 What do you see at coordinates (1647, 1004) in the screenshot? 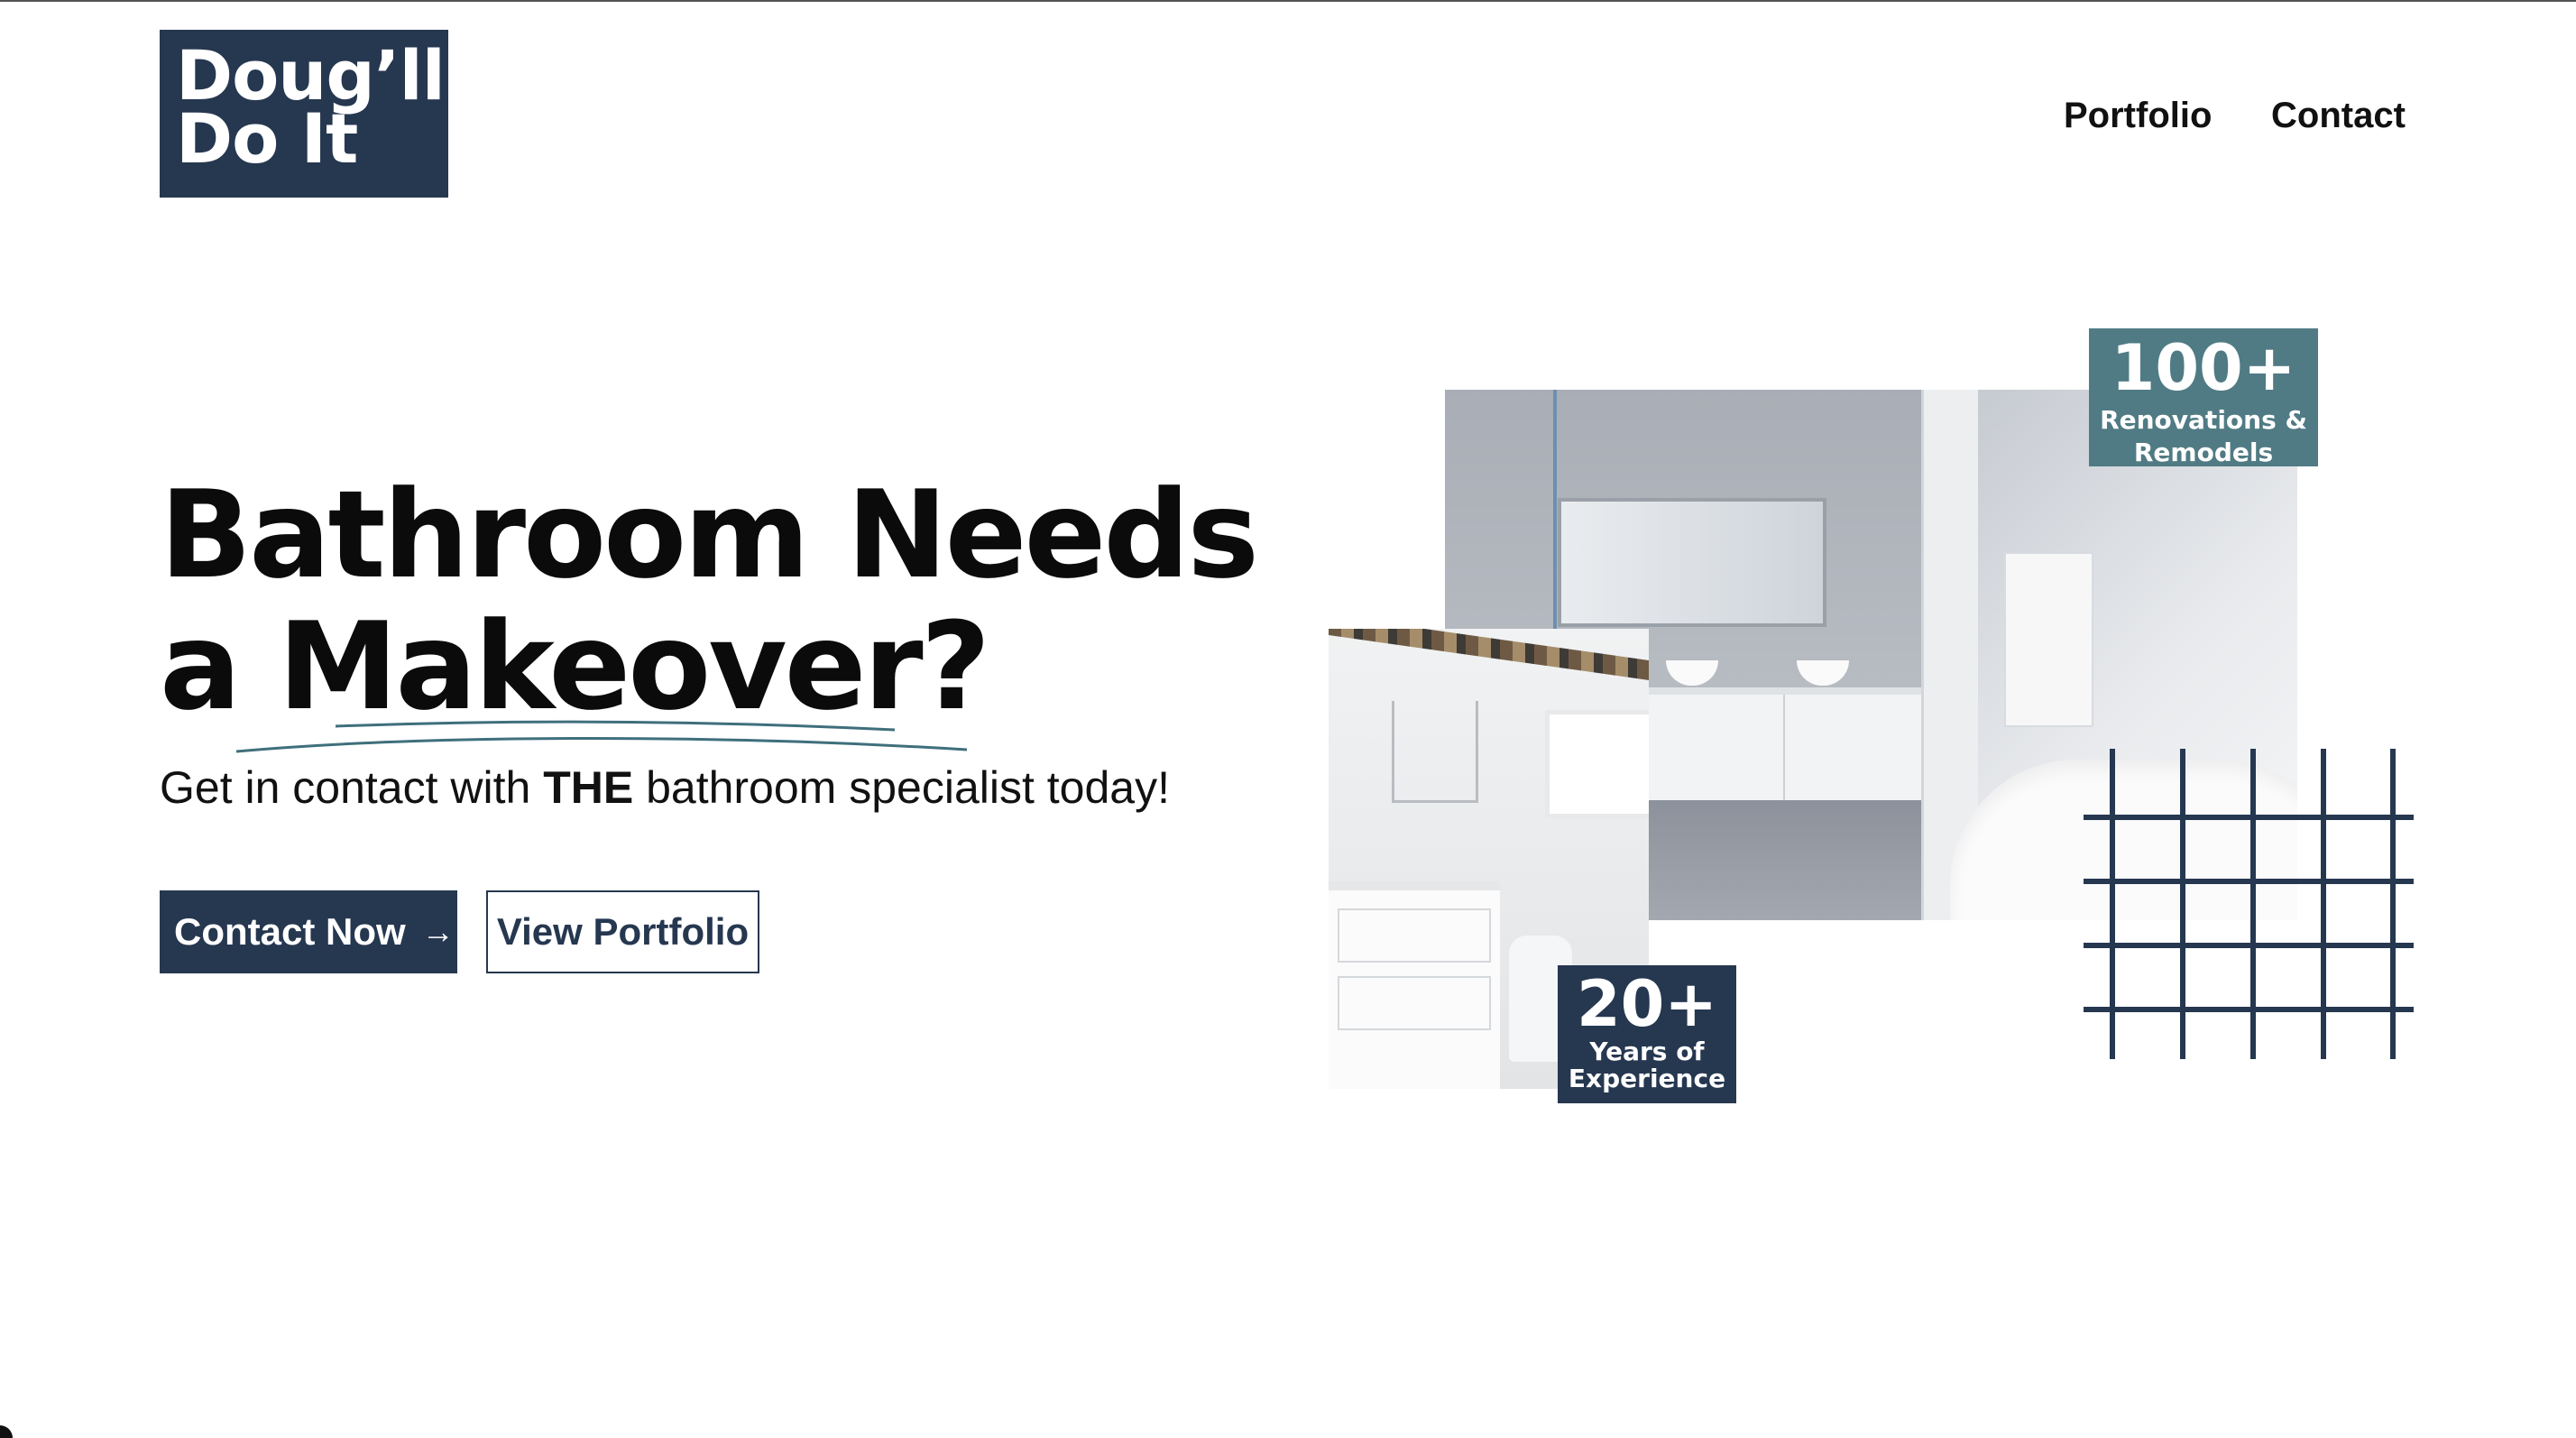
I see `experience-count: 20+` at bounding box center [1647, 1004].